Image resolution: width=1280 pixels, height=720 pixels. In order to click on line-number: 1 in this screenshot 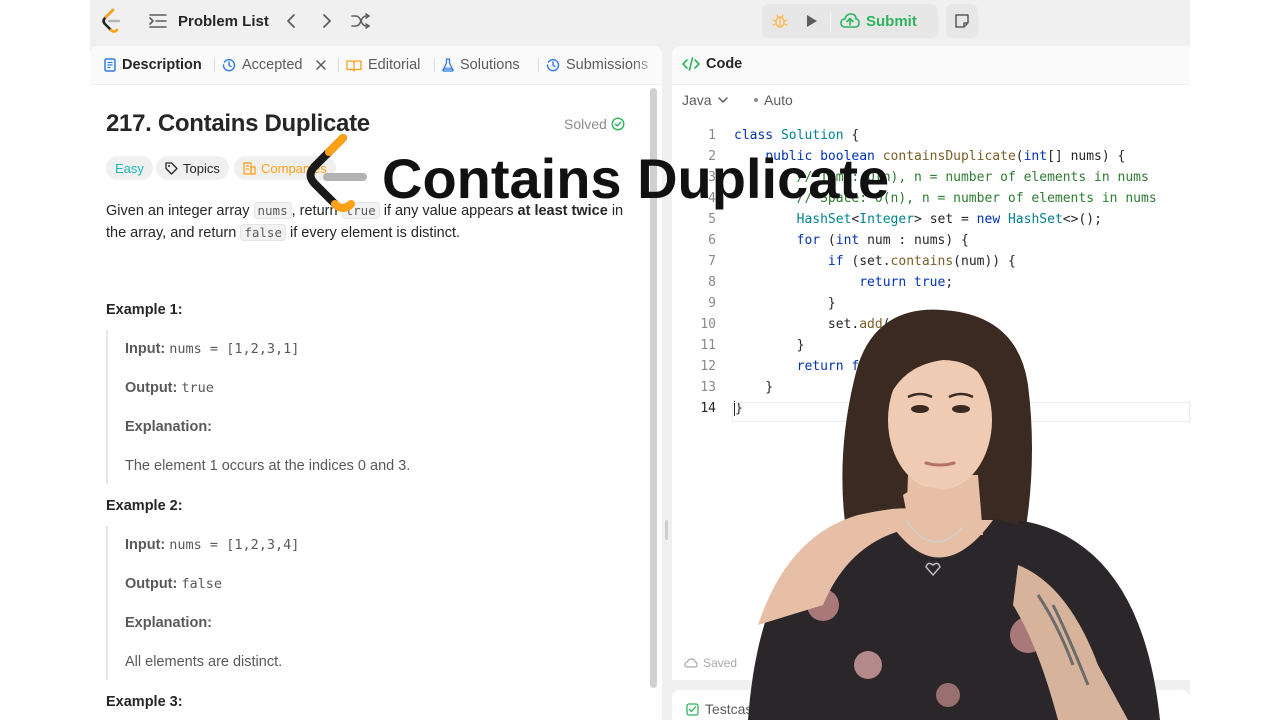, I will do `click(712, 135)`.